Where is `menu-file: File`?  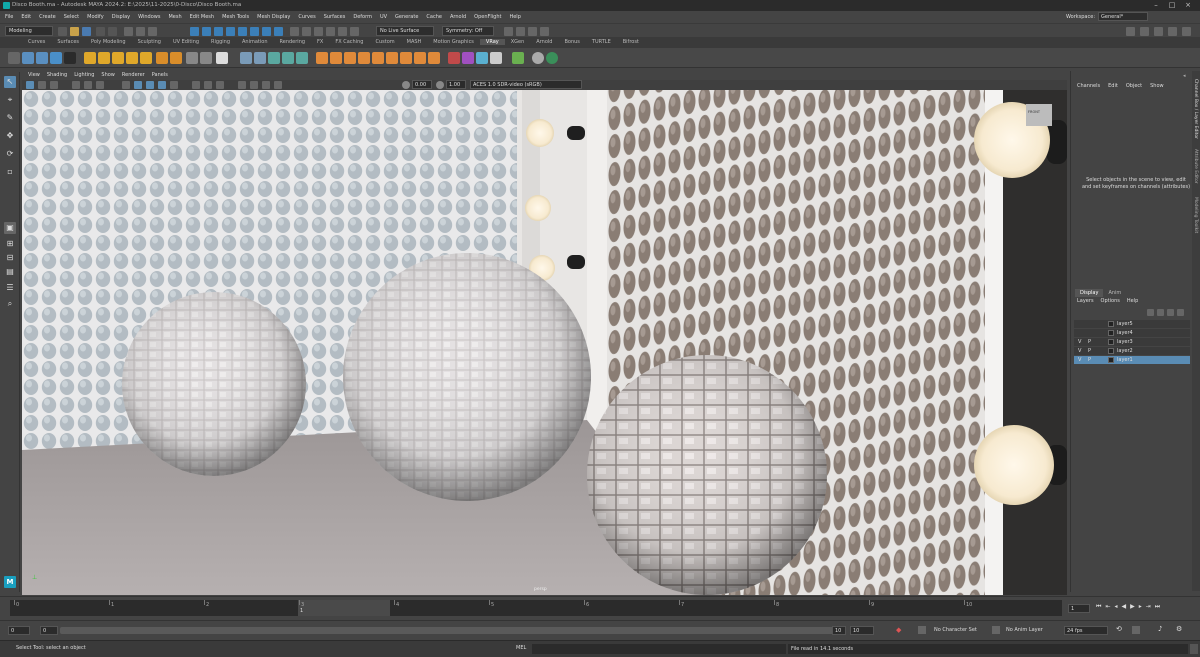
menu-file: File is located at coordinates (9, 17).